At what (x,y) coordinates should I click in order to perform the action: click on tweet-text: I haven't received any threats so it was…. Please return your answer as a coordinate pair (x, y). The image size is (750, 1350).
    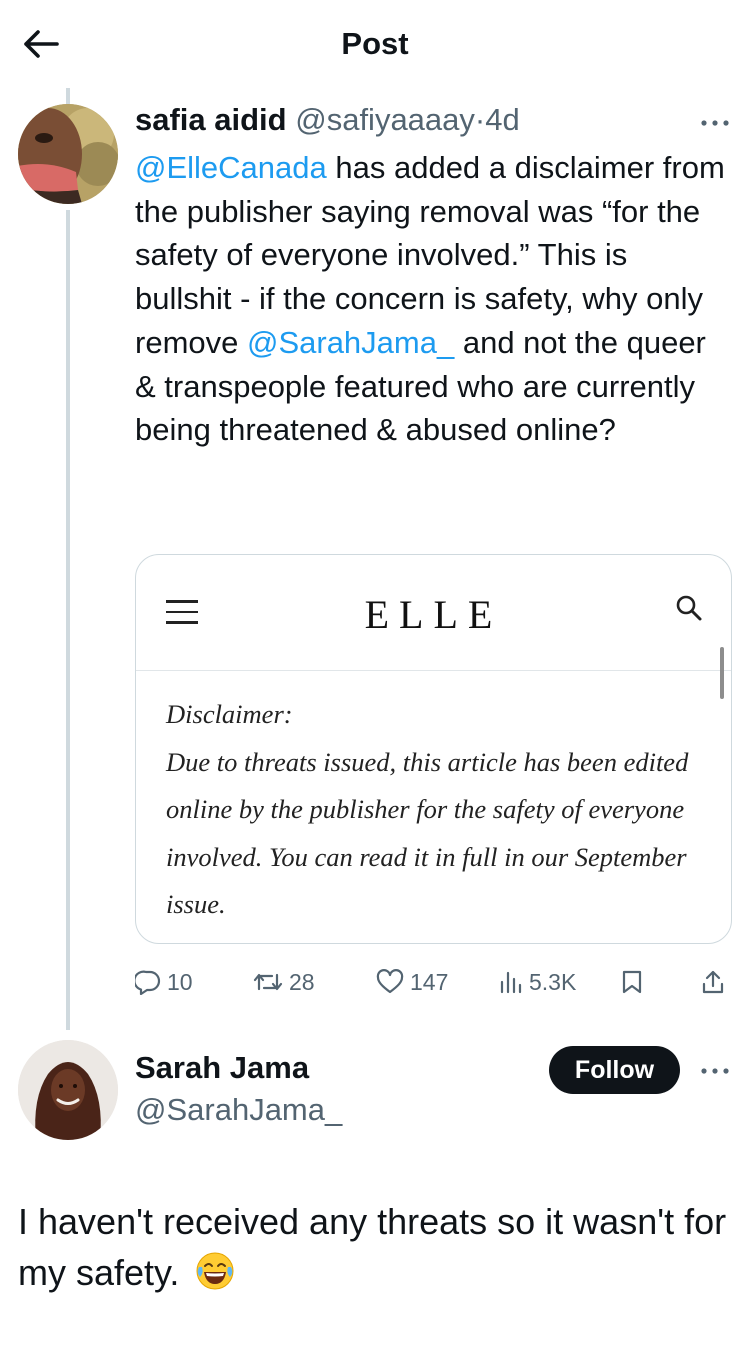
    Looking at the image, I should click on (375, 1247).